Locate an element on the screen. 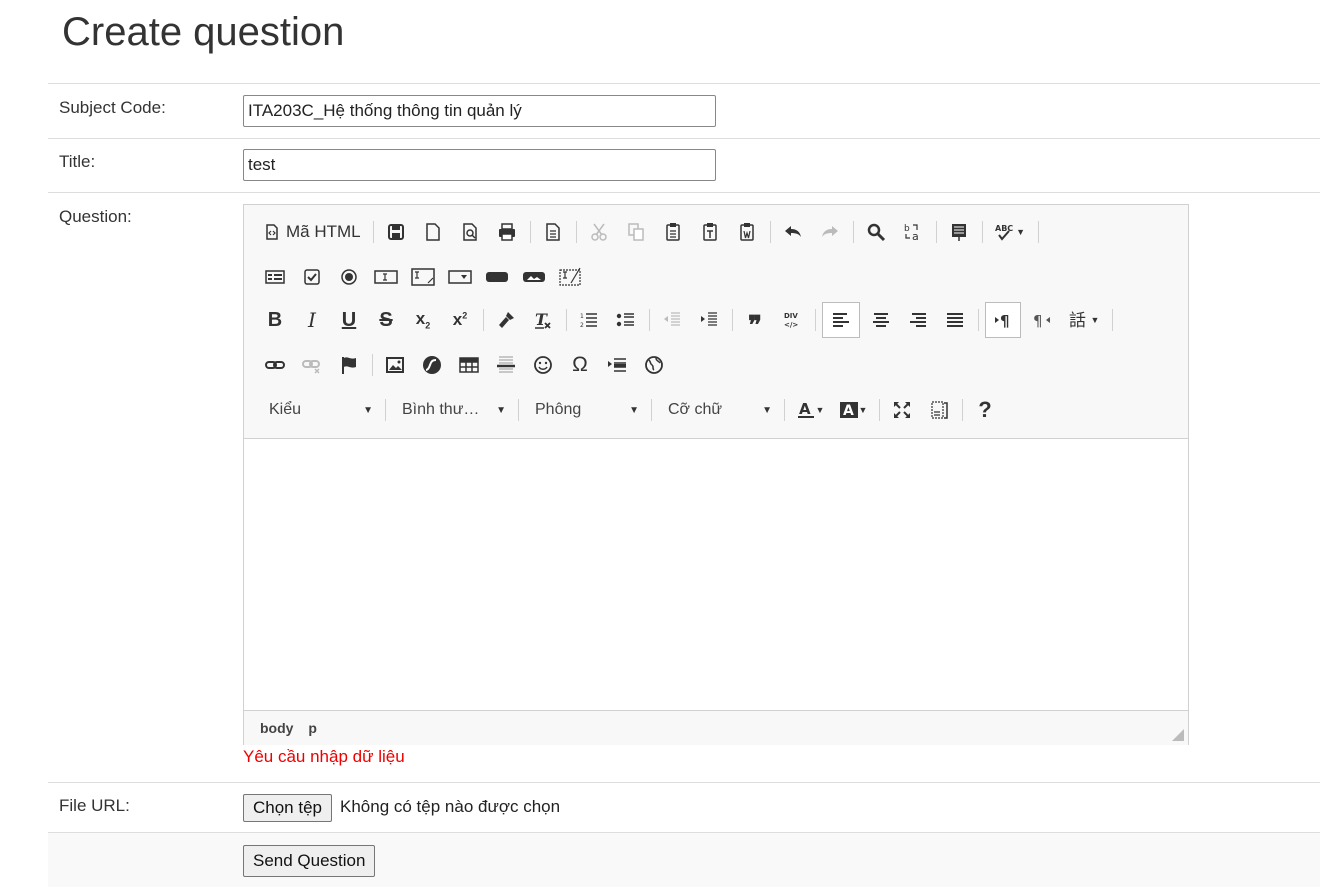 This screenshot has height=892, width=1320. cut-button is located at coordinates (599, 232).